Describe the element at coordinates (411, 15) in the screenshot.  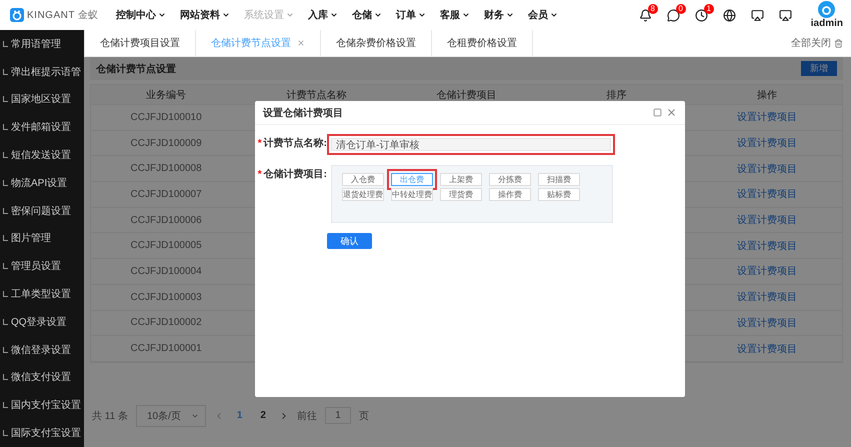
I see `nav-menu-item: 订单` at that location.